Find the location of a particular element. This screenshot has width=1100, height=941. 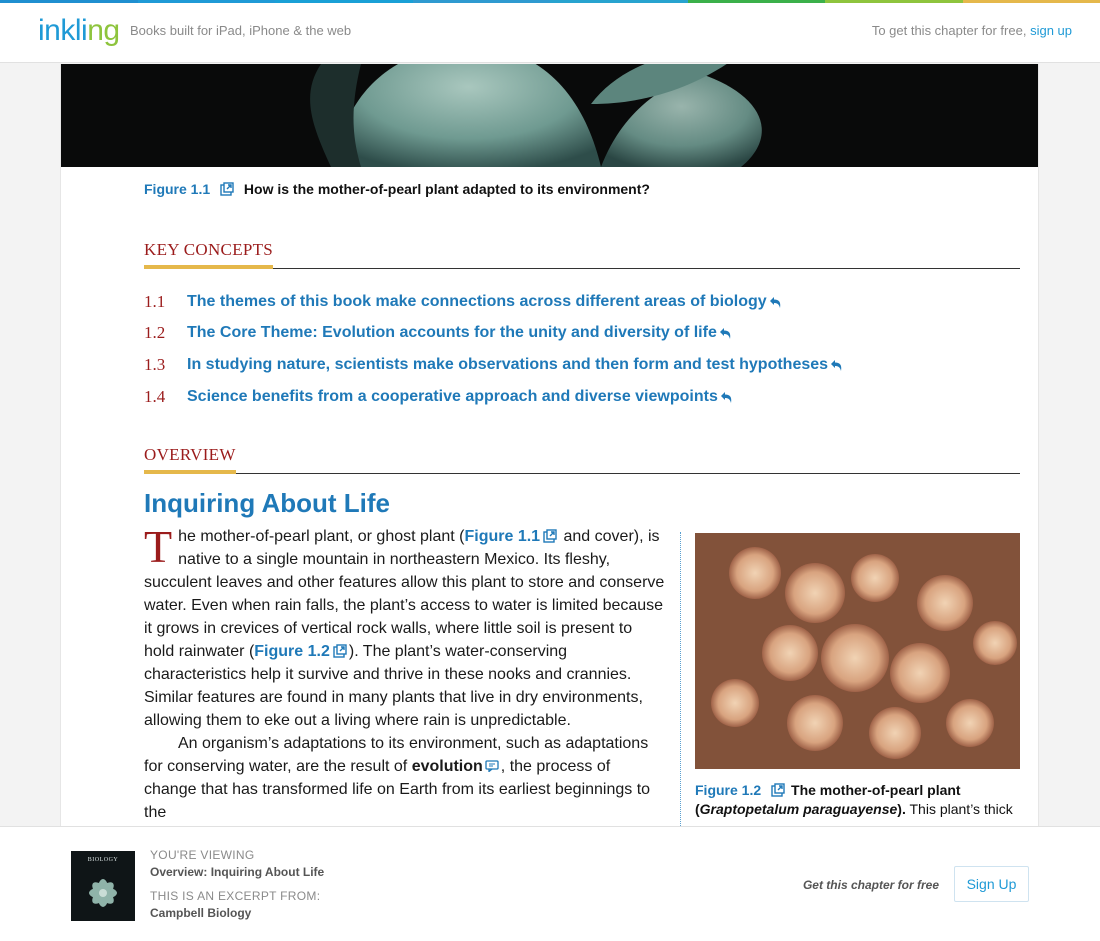

sign-up-button: Sign Up is located at coordinates (991, 884).